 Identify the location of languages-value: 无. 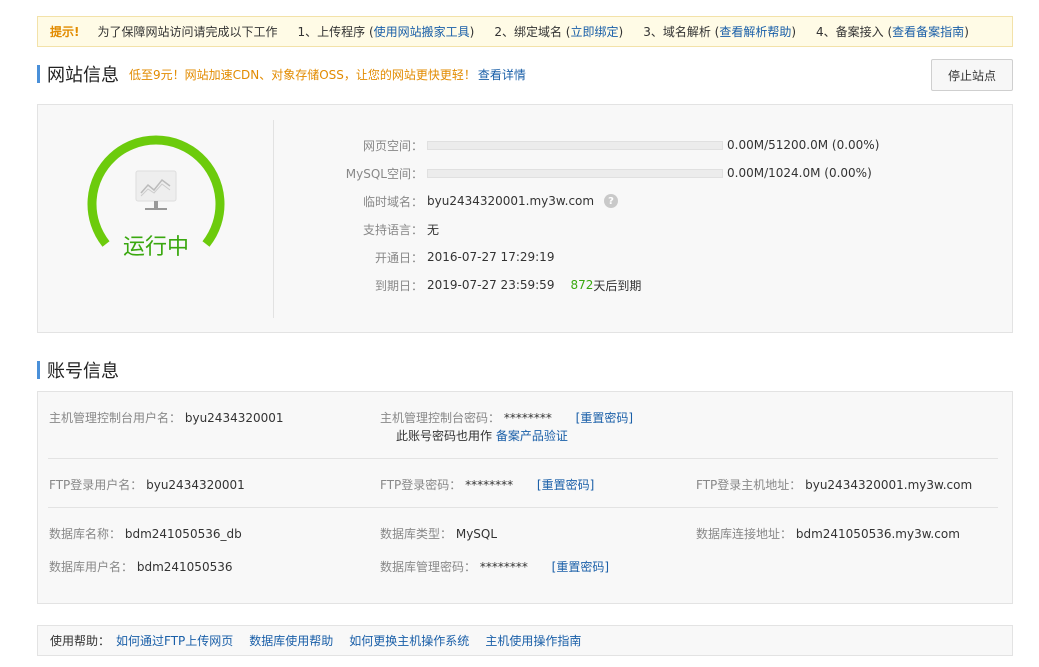
(433, 229).